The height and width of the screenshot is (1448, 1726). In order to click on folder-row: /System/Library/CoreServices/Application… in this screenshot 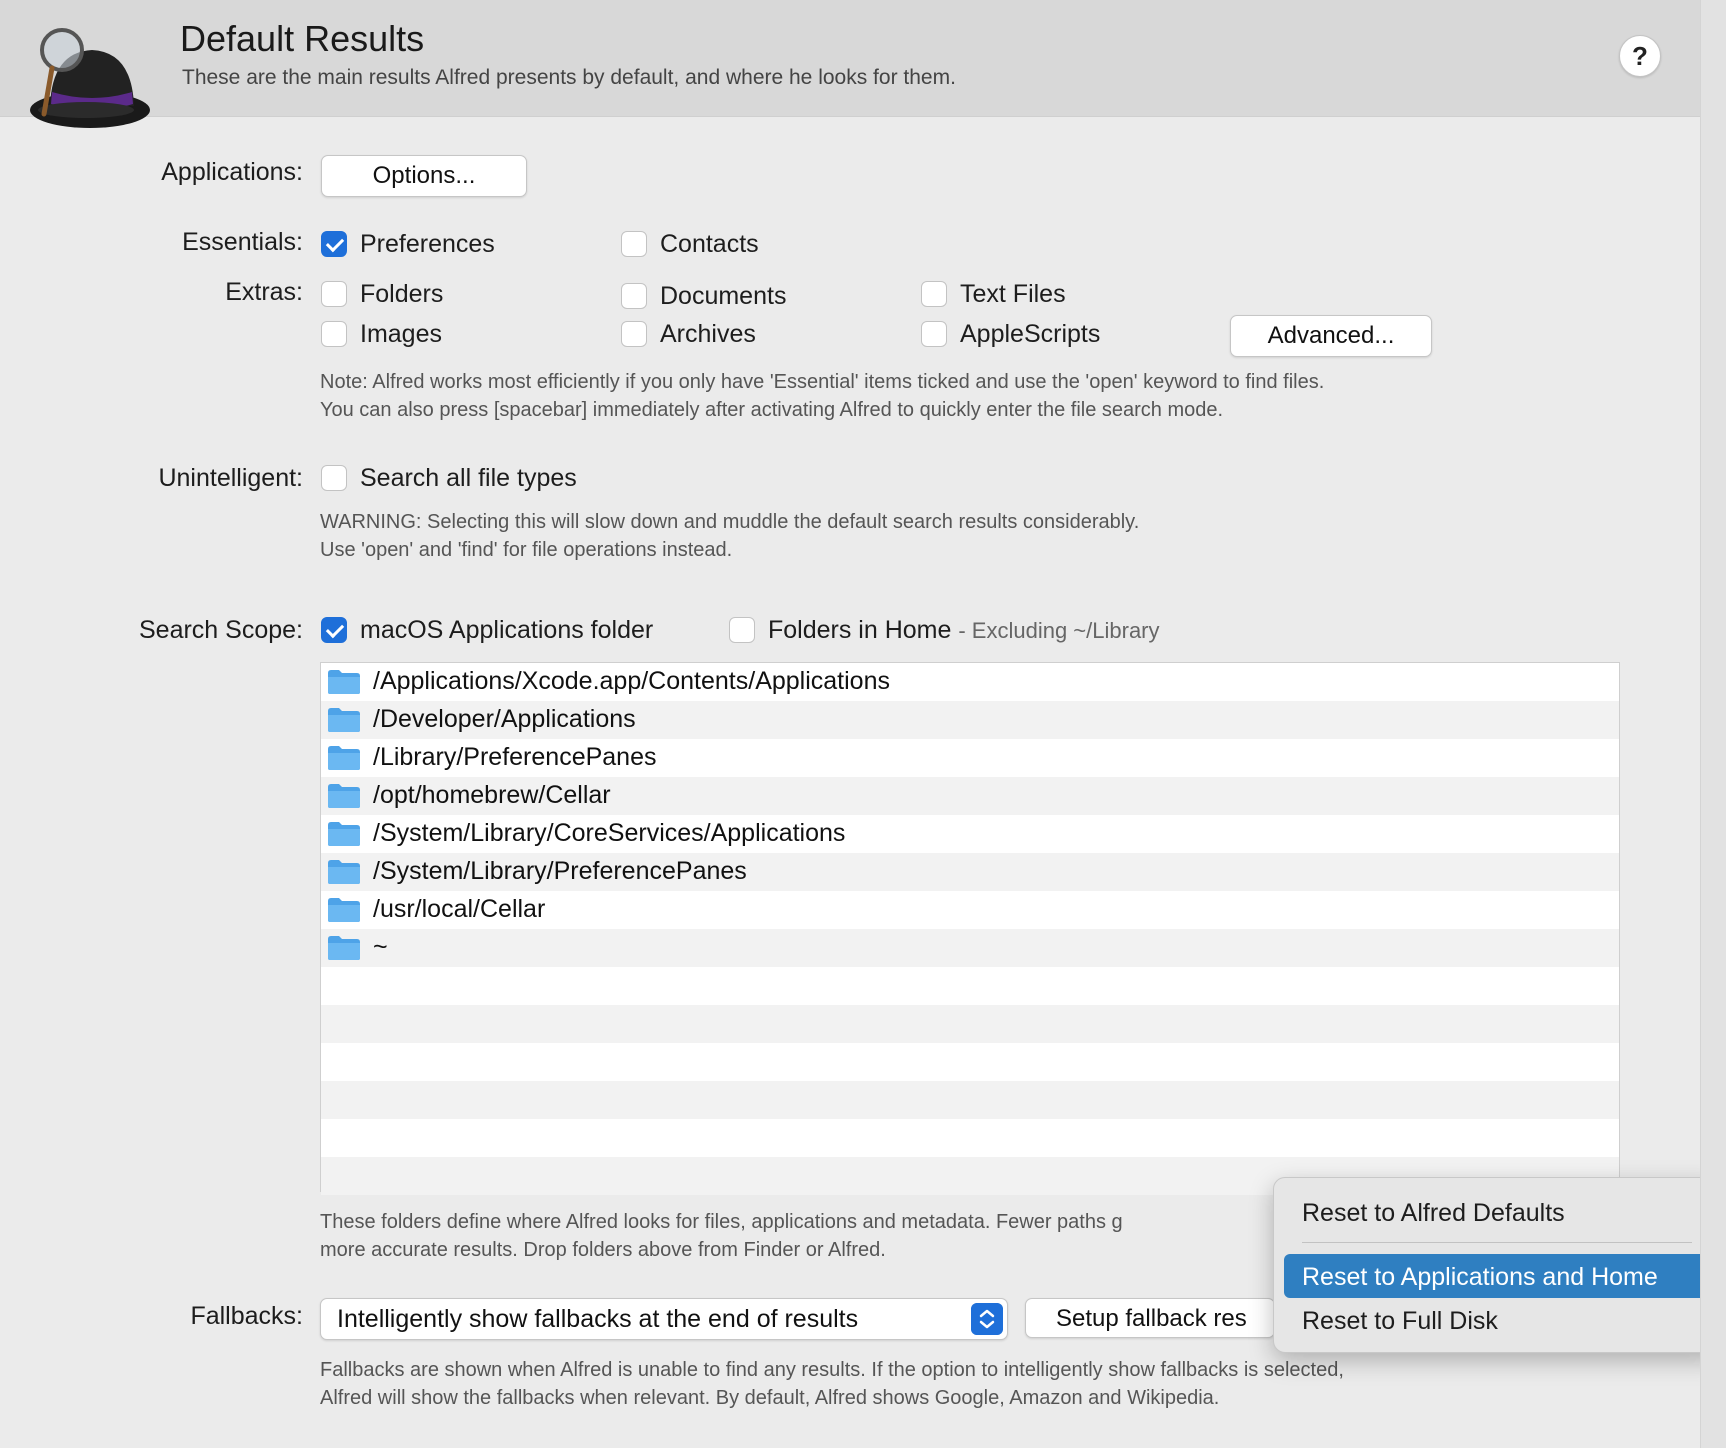, I will do `click(970, 834)`.